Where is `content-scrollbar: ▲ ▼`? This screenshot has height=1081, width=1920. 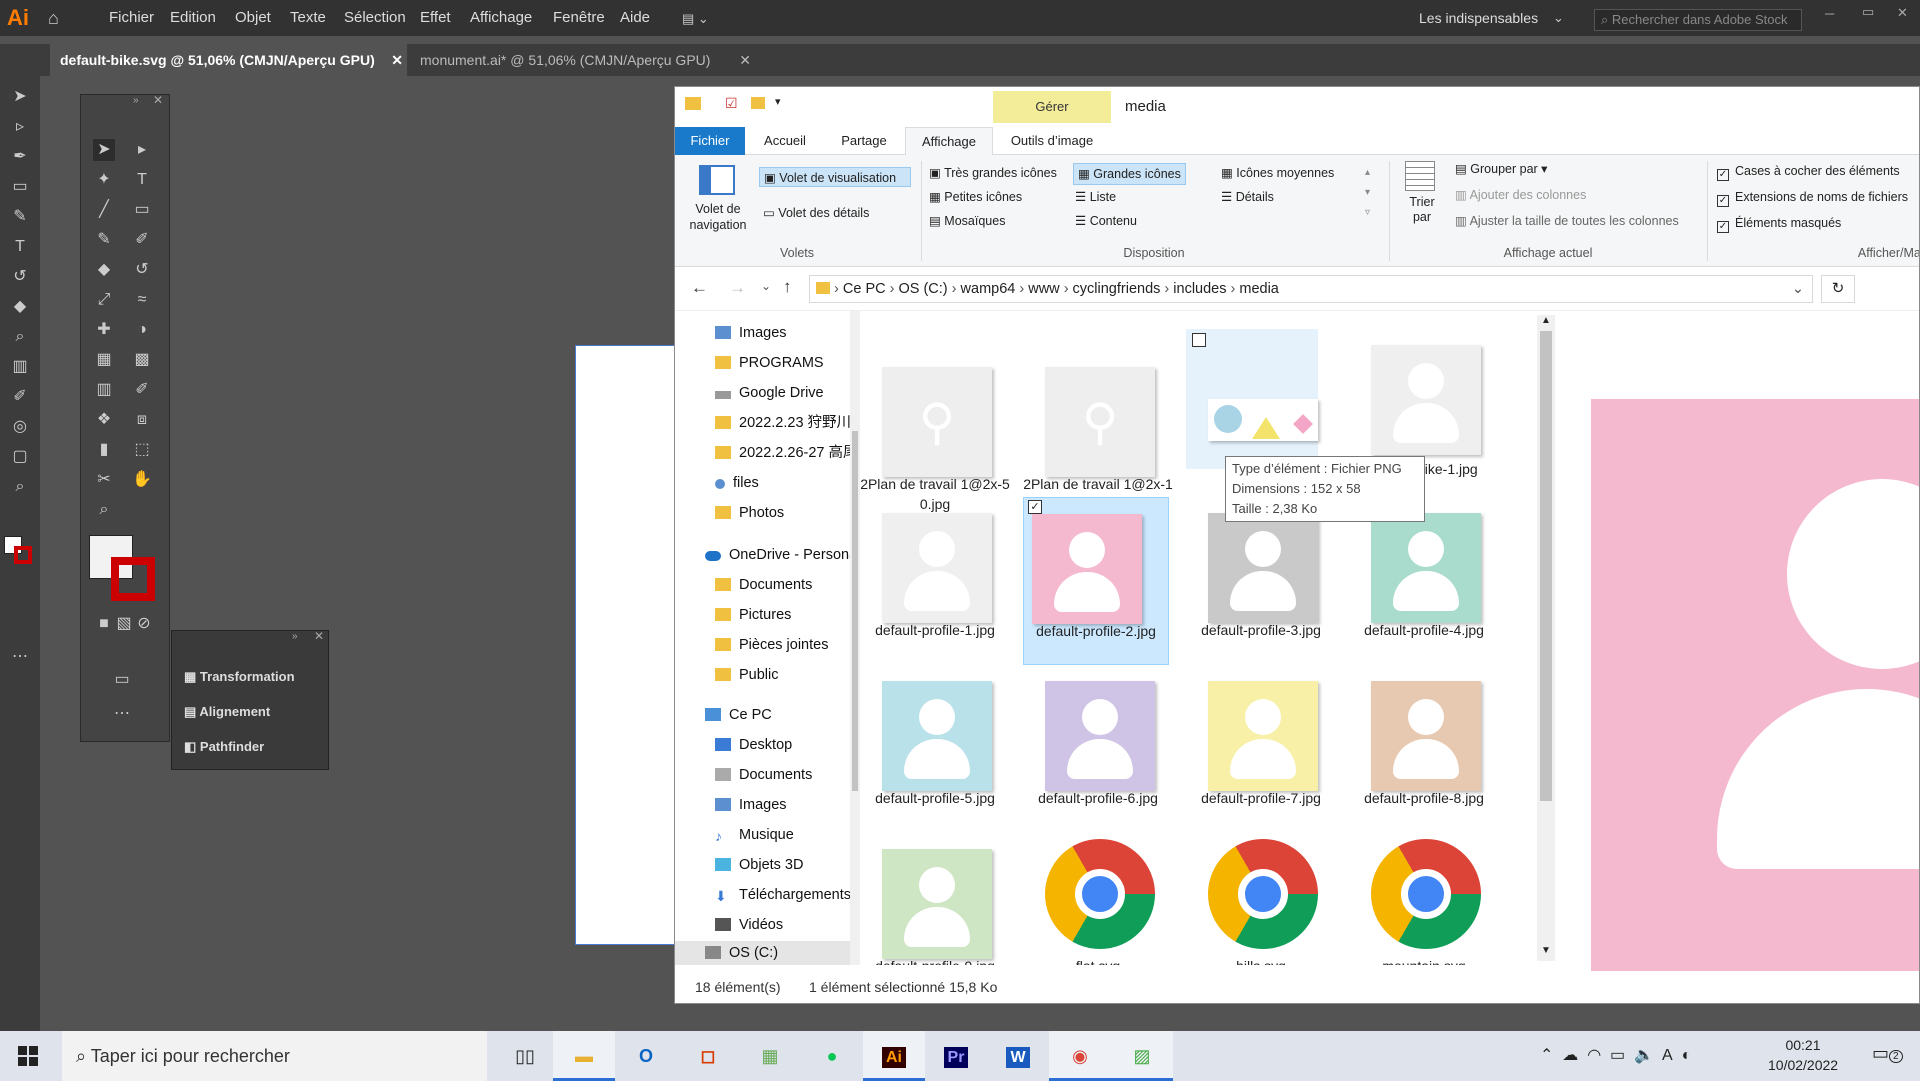 content-scrollbar: ▲ ▼ is located at coordinates (1546, 638).